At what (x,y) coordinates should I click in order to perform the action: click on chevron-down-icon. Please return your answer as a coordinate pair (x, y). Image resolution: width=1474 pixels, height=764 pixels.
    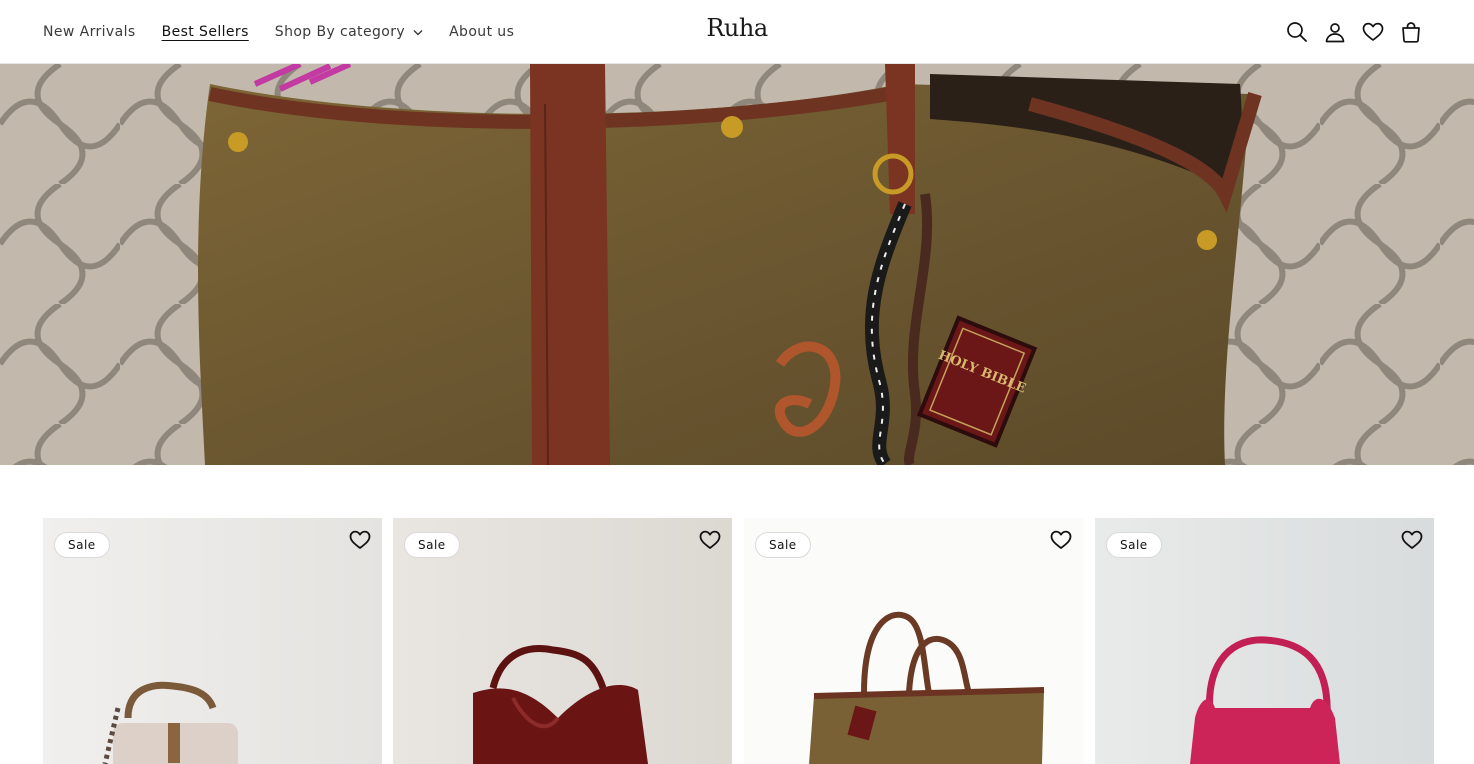
    Looking at the image, I should click on (418, 32).